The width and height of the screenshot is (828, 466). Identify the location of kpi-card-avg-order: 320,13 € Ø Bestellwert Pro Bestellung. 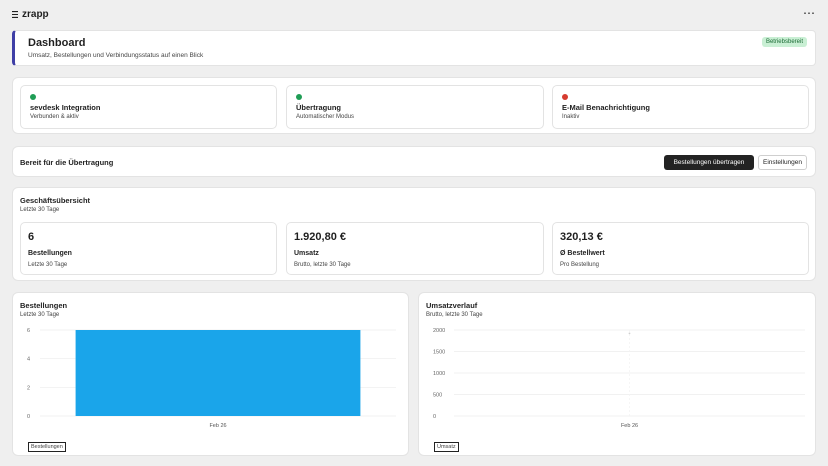
(680, 248).